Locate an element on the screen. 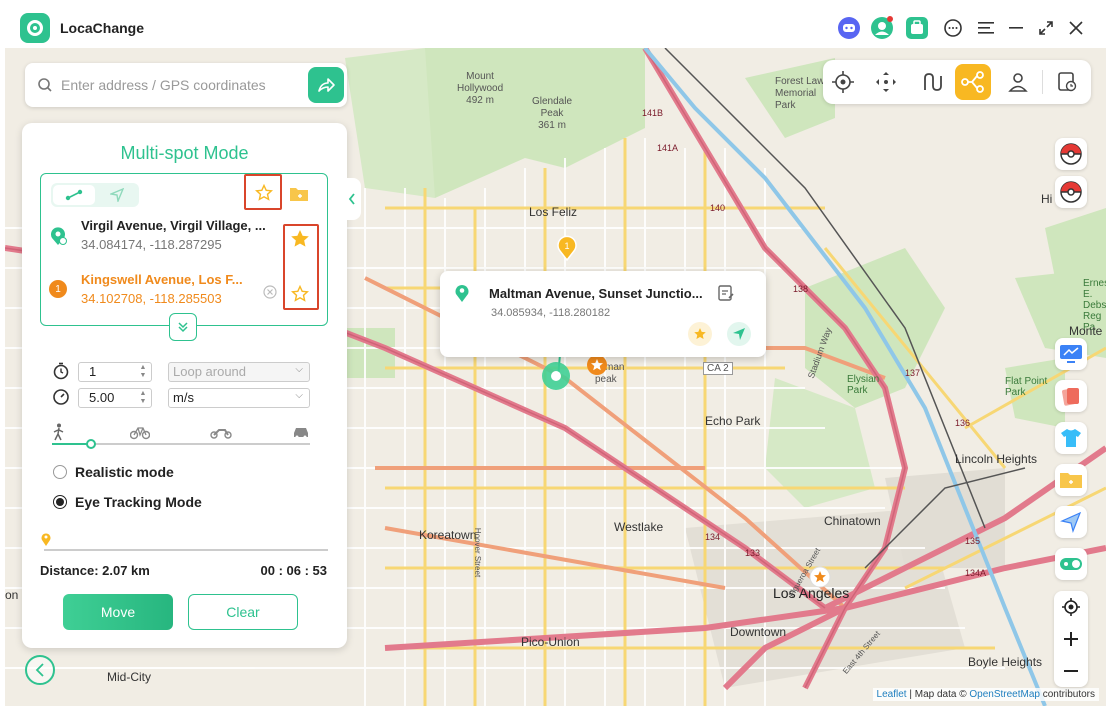 This screenshot has height=711, width=1111. map-label: Mid-City is located at coordinates (129, 677).